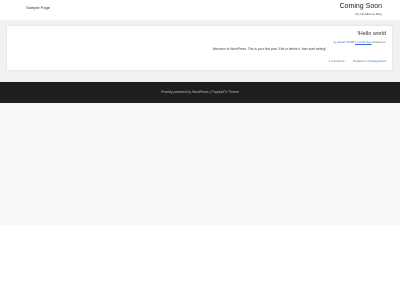 The width and height of the screenshot is (400, 300). What do you see at coordinates (371, 34) in the screenshot?
I see `post-title: !Hello world` at bounding box center [371, 34].